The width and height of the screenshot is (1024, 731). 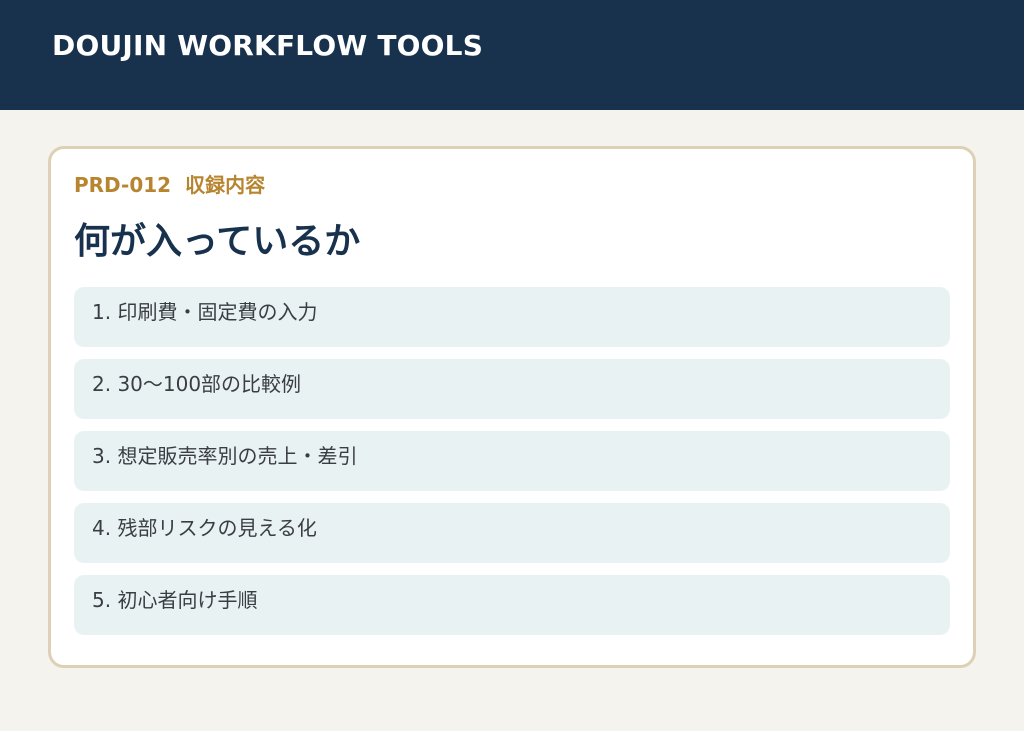 What do you see at coordinates (512, 605) in the screenshot?
I see `list-item: 5. 初心者向け手順` at bounding box center [512, 605].